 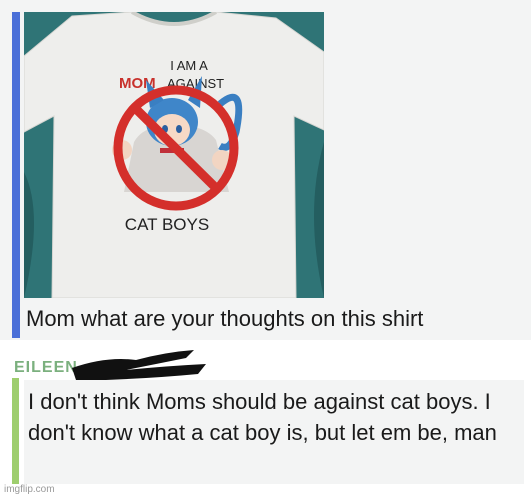 I want to click on quote-bar-blue, so click(x=16, y=175).